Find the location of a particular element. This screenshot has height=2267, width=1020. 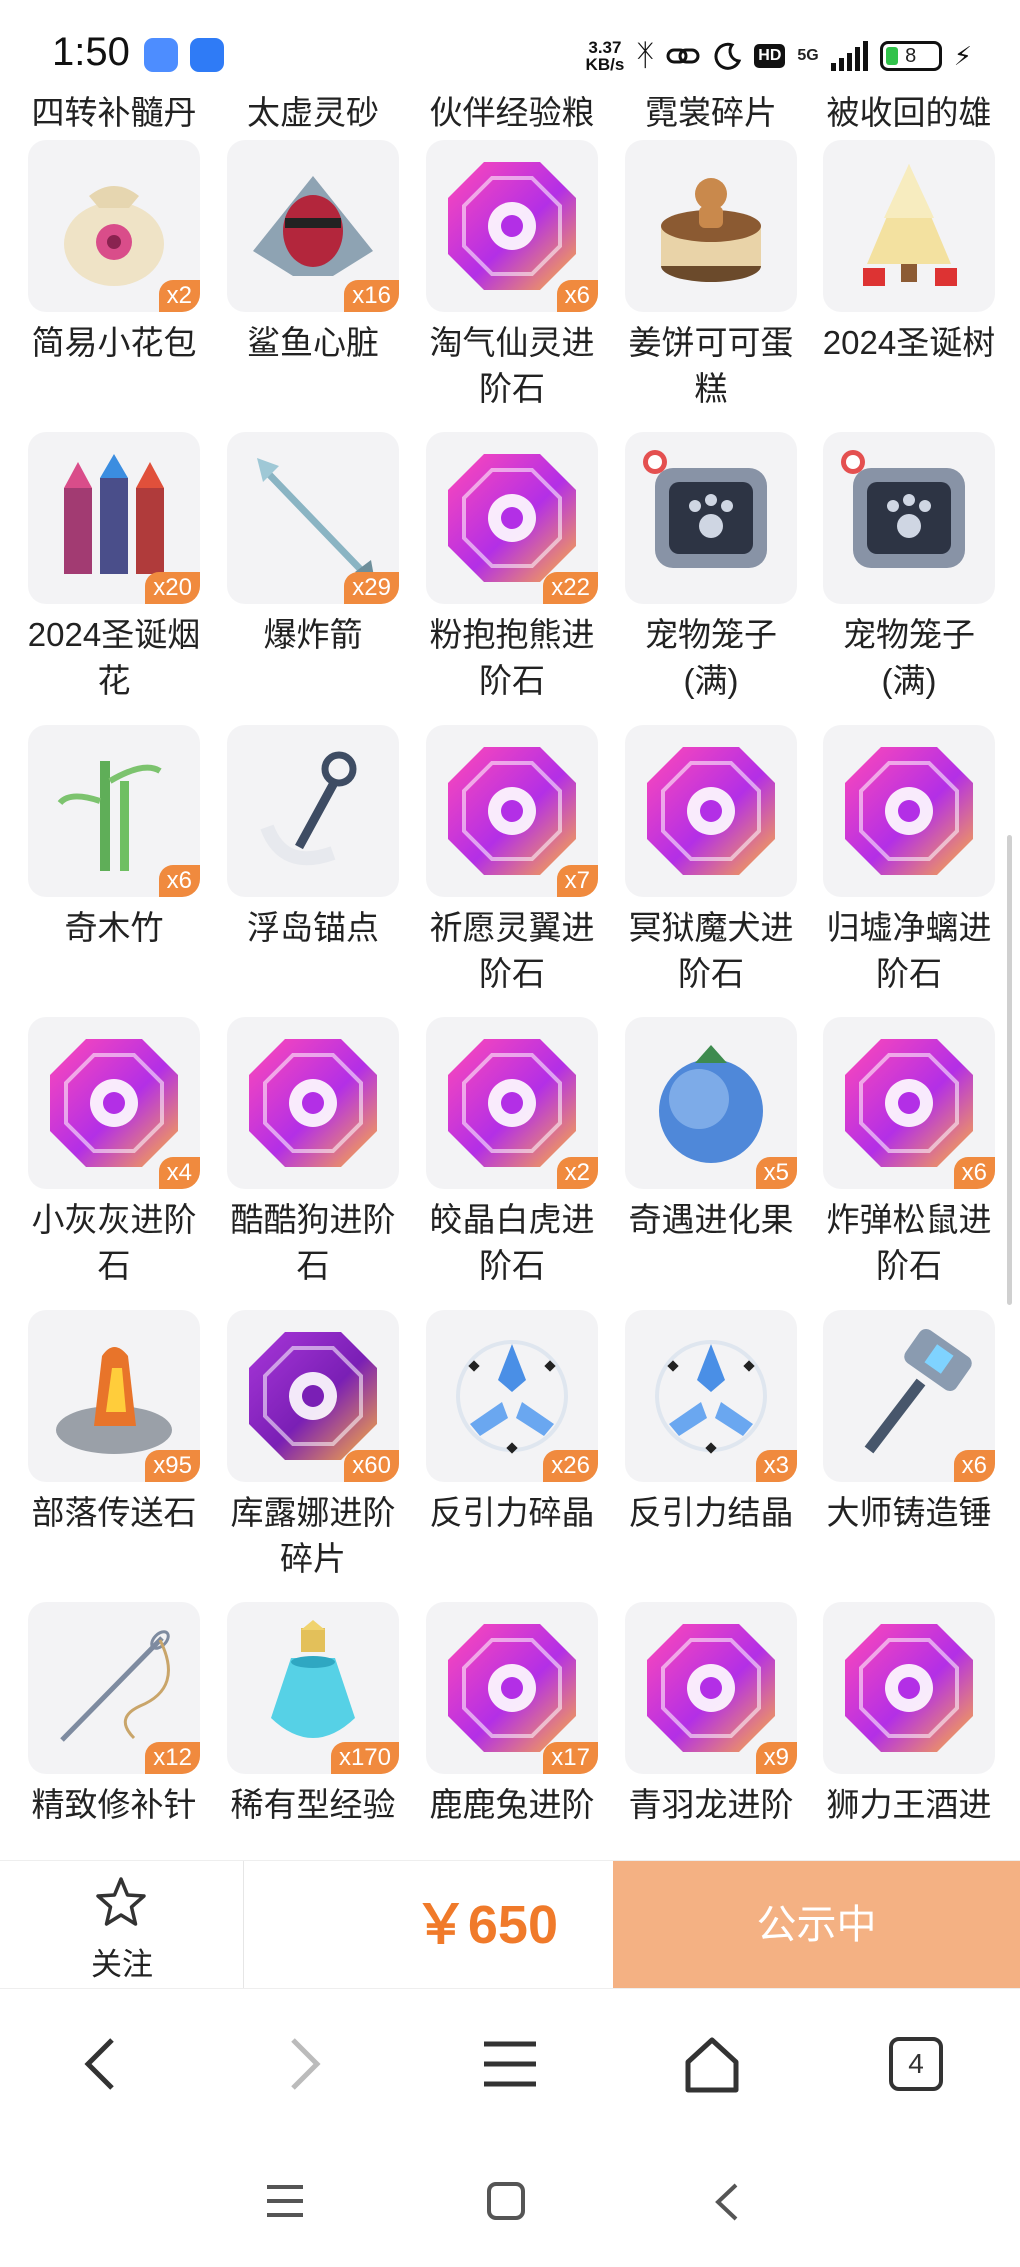

status-indicators: 3.37 KB/s ᛡ HD 5G 8 ⚡ is located at coordinates (779, 56).